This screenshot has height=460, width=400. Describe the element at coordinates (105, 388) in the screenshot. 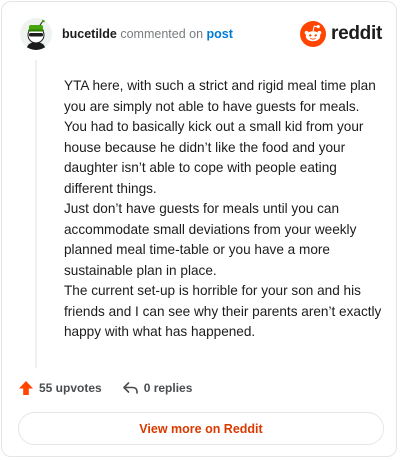

I see `comment-actions: 55 upvotes 0 replies` at that location.